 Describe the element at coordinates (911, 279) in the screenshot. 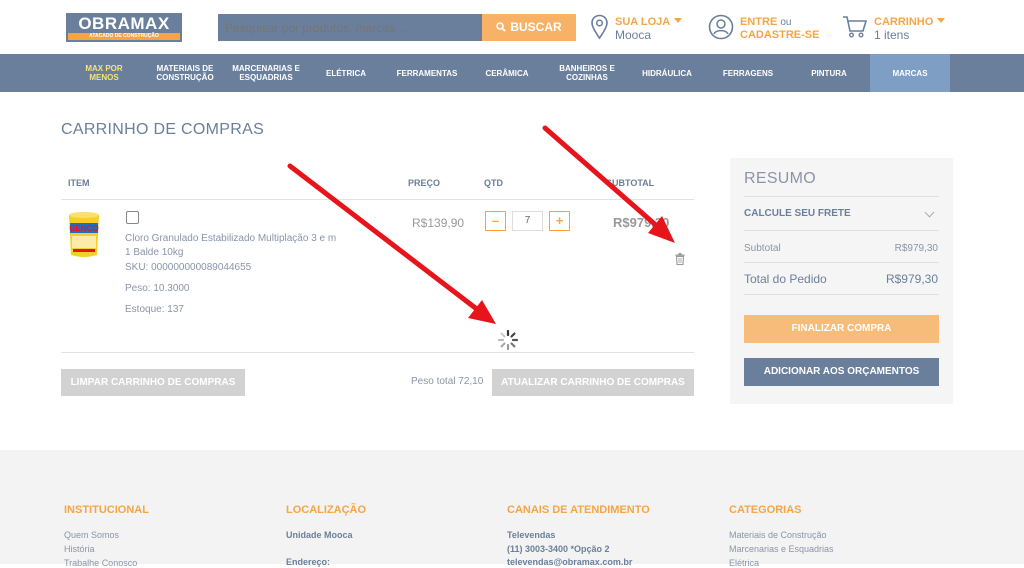

I see `order-total-value: R$979,30` at that location.